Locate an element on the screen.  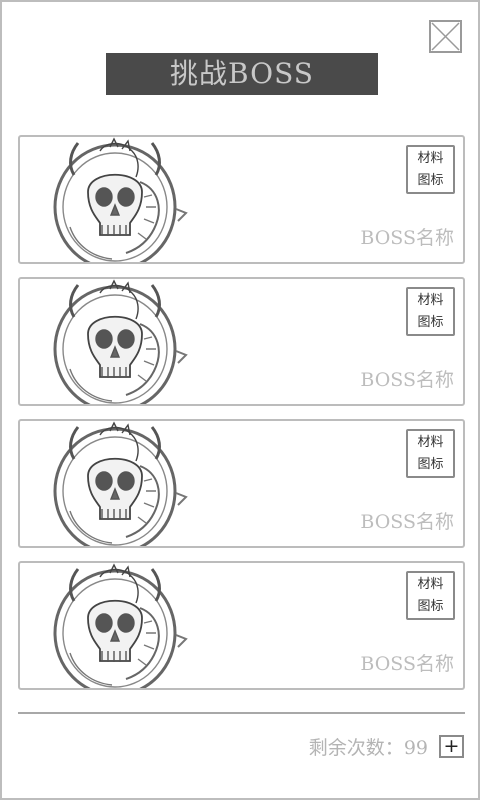
footer-divider is located at coordinates (241, 713).